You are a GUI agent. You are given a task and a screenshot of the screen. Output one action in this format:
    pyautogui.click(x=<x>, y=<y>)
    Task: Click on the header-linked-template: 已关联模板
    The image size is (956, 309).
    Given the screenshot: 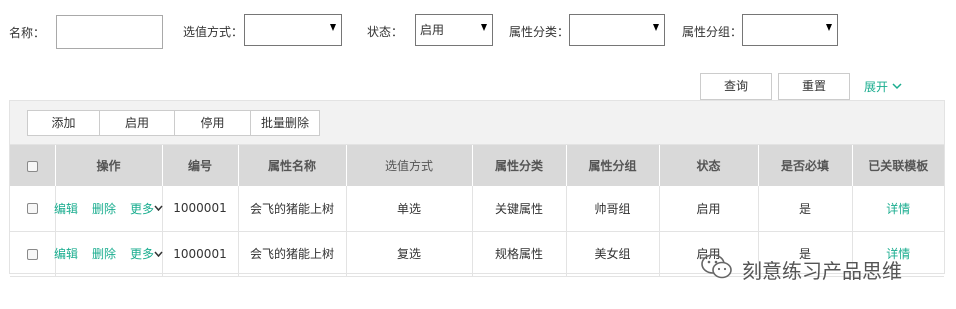 What is the action you would take?
    pyautogui.click(x=898, y=165)
    